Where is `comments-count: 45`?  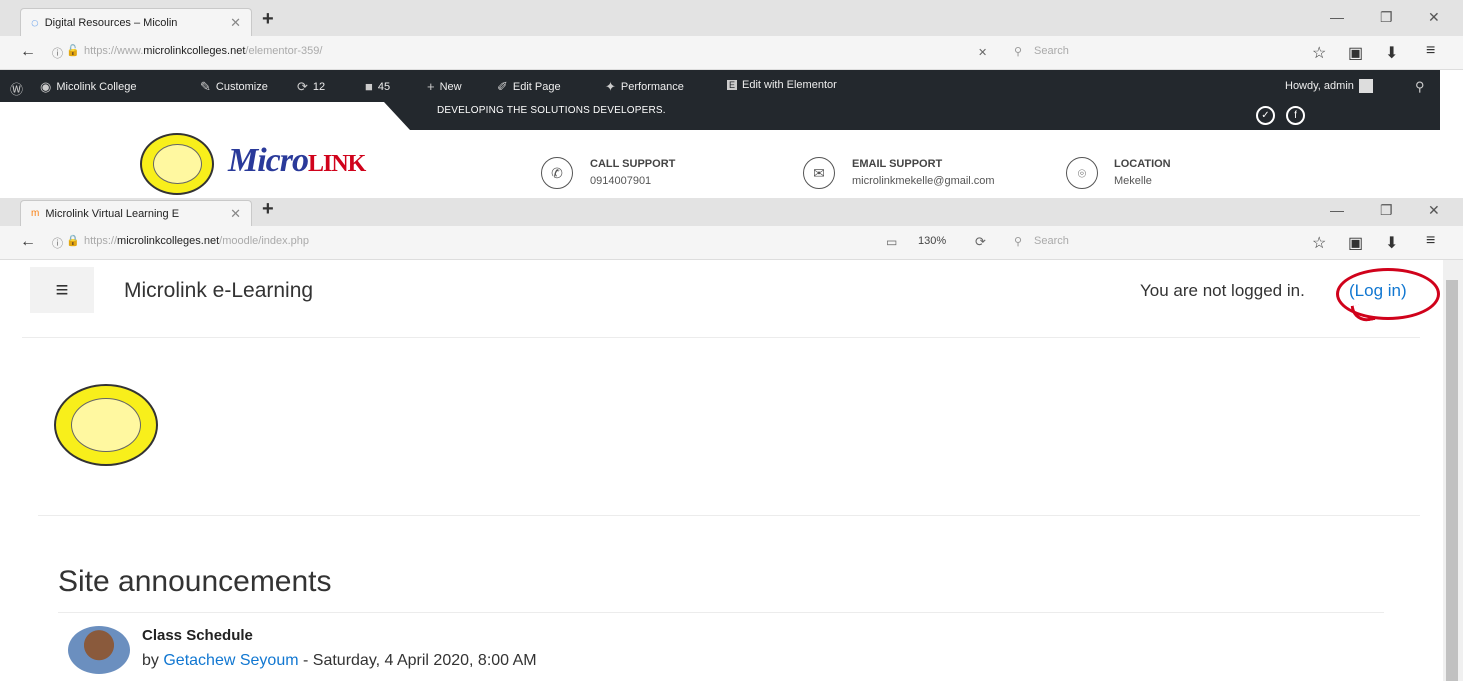 comments-count: 45 is located at coordinates (384, 86).